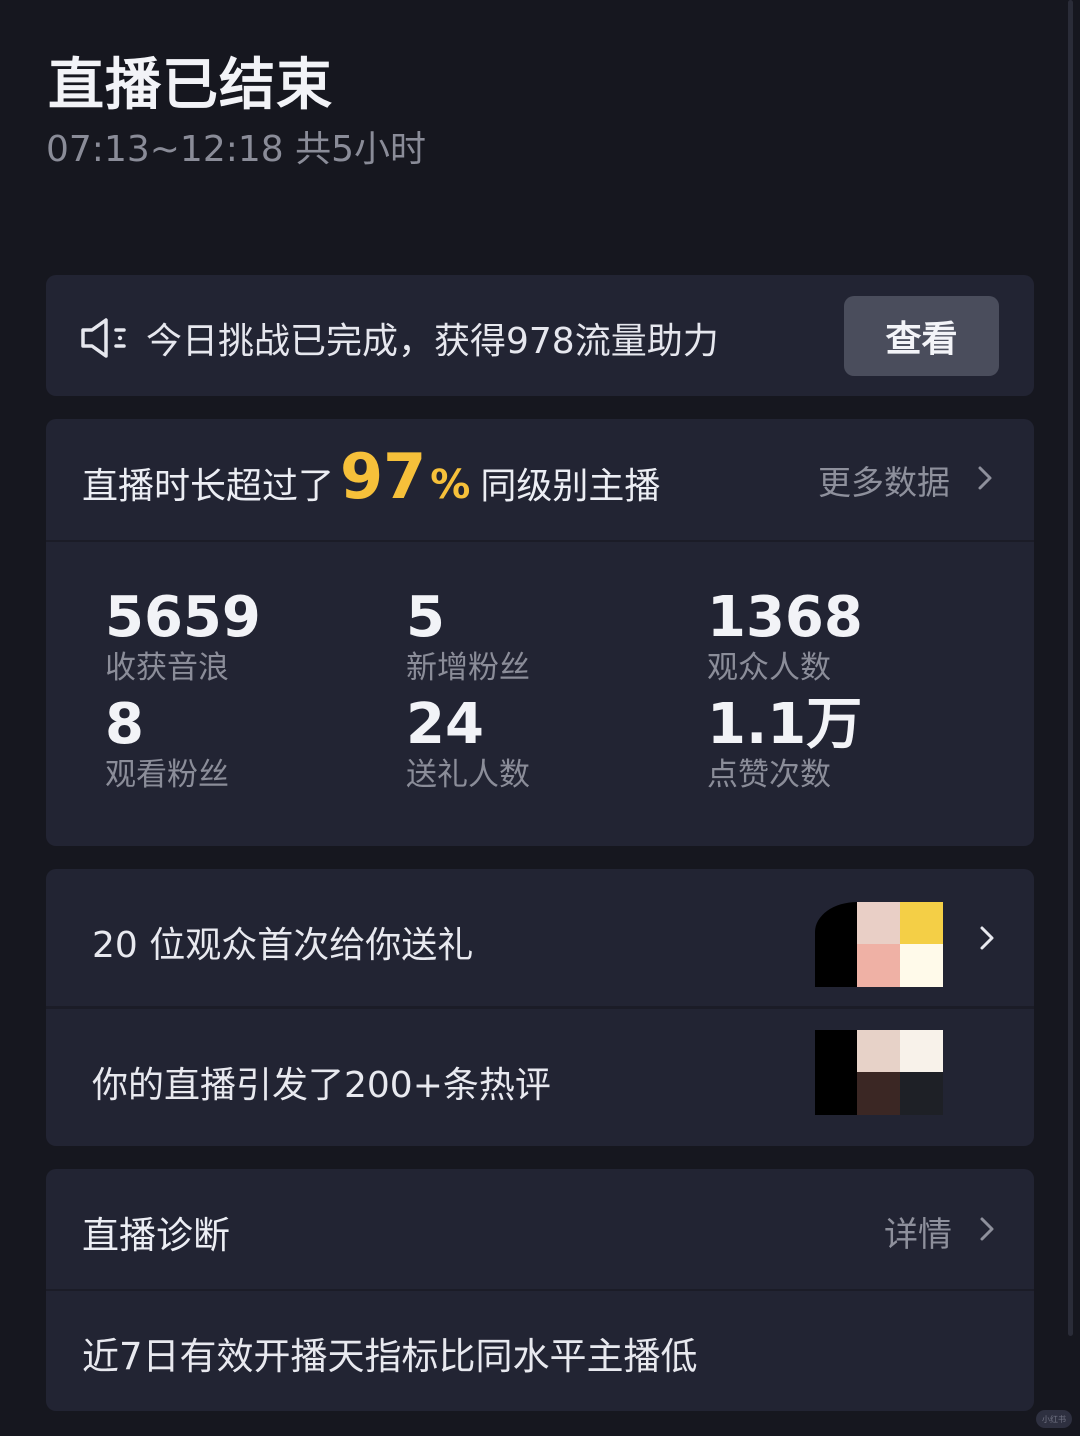 The image size is (1080, 1436). What do you see at coordinates (769, 668) in the screenshot?
I see `stat-label: 观众人数` at bounding box center [769, 668].